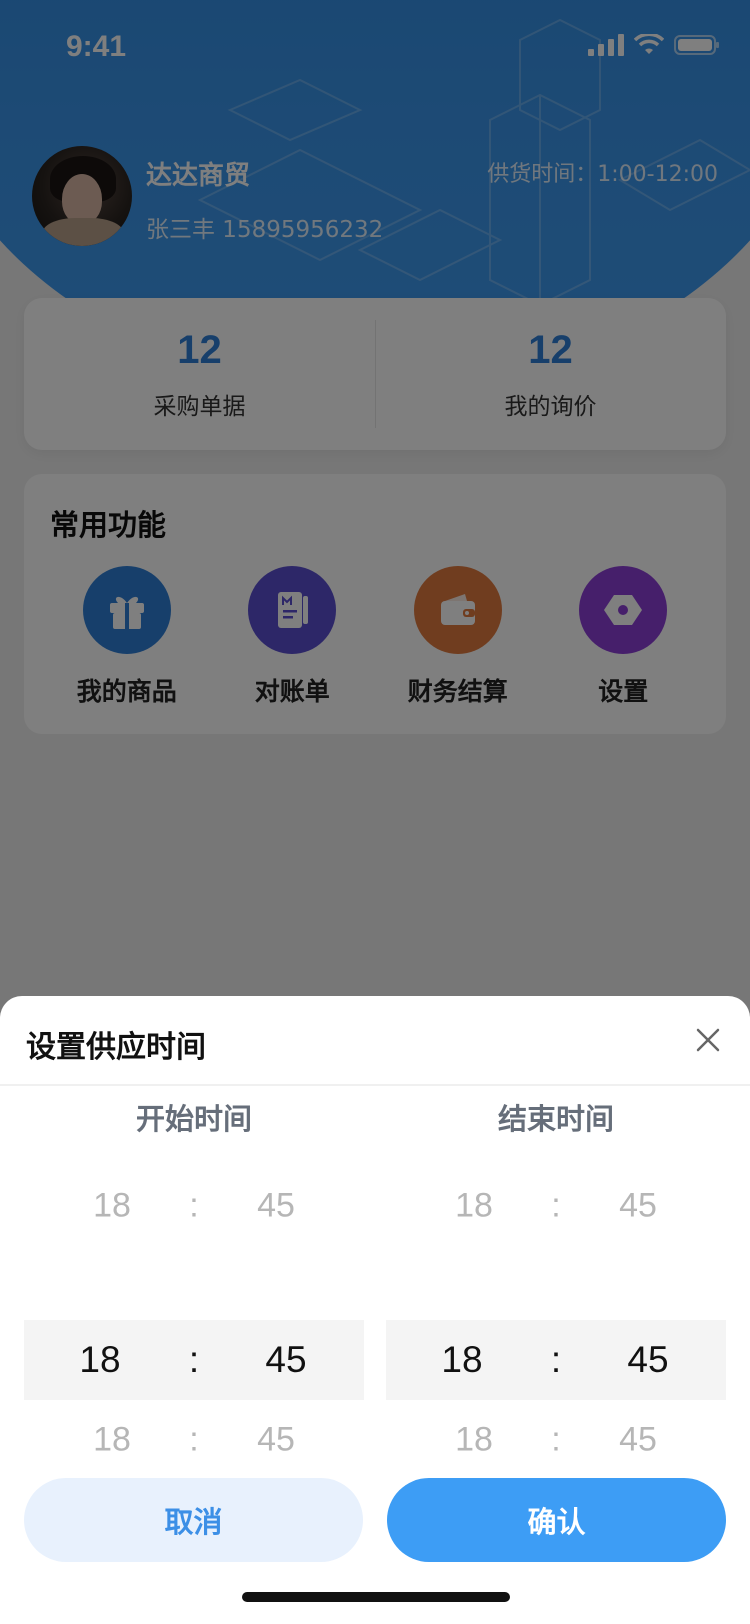 The width and height of the screenshot is (750, 1624). Describe the element at coordinates (556, 1520) in the screenshot. I see `confirm-button: 确认` at that location.